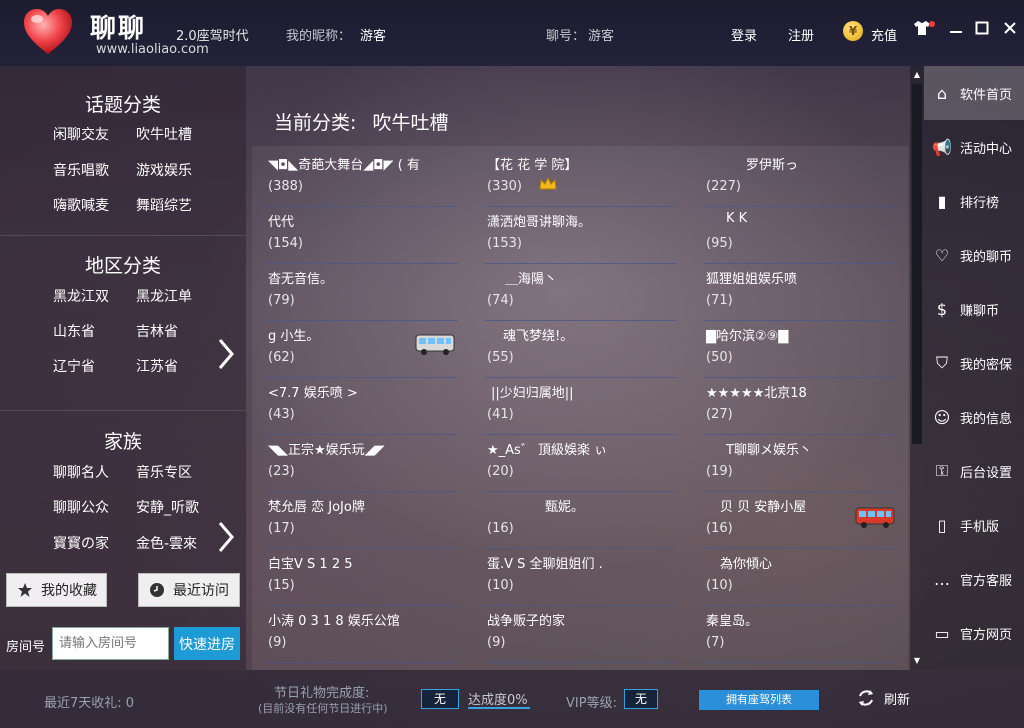  What do you see at coordinates (152, 49) in the screenshot?
I see `website-label: www.liaoliao.com` at bounding box center [152, 49].